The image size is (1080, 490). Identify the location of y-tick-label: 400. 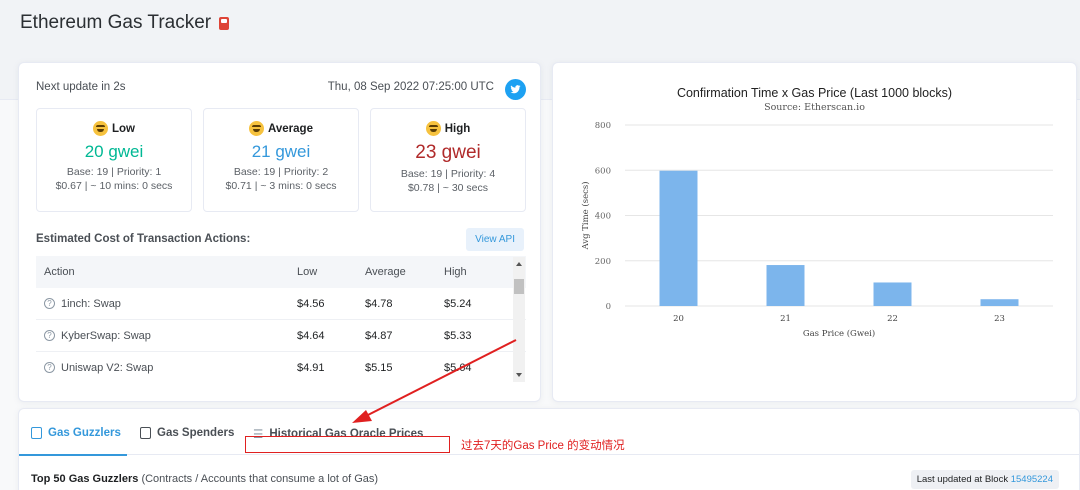
(603, 217).